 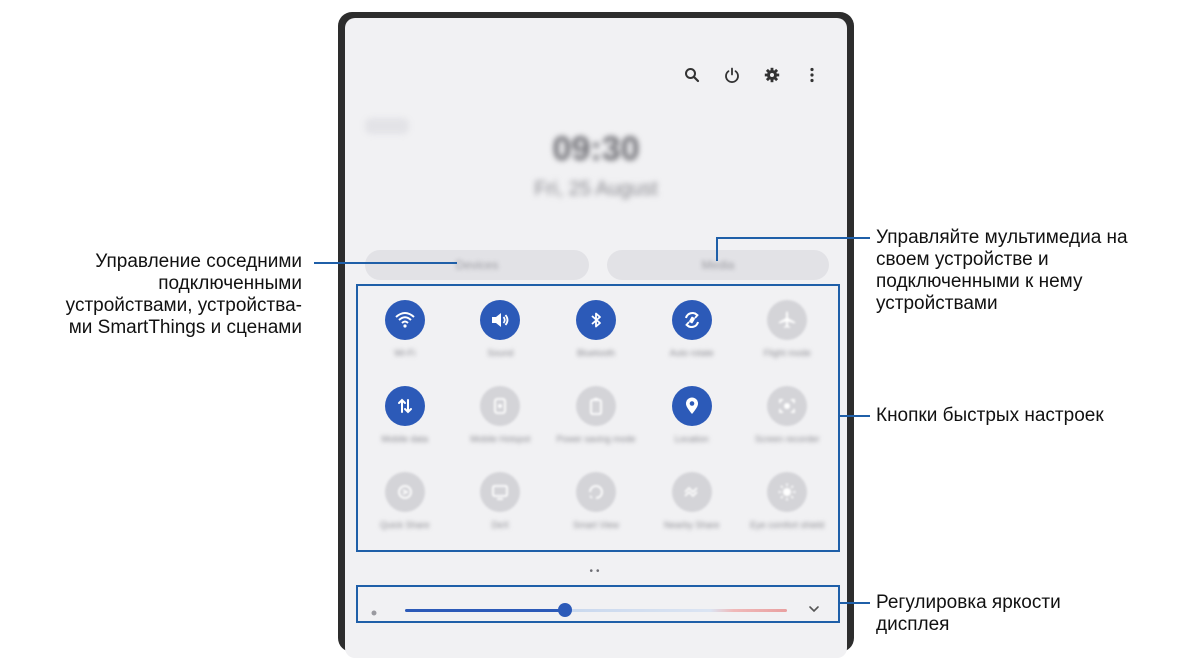 I want to click on media-button-label: Media, so click(x=718, y=265).